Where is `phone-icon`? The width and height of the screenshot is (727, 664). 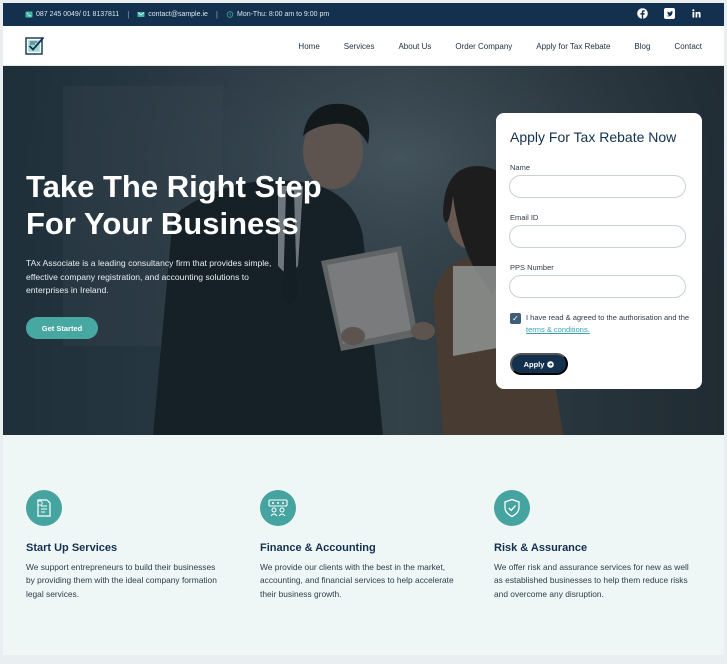
phone-icon is located at coordinates (29, 14).